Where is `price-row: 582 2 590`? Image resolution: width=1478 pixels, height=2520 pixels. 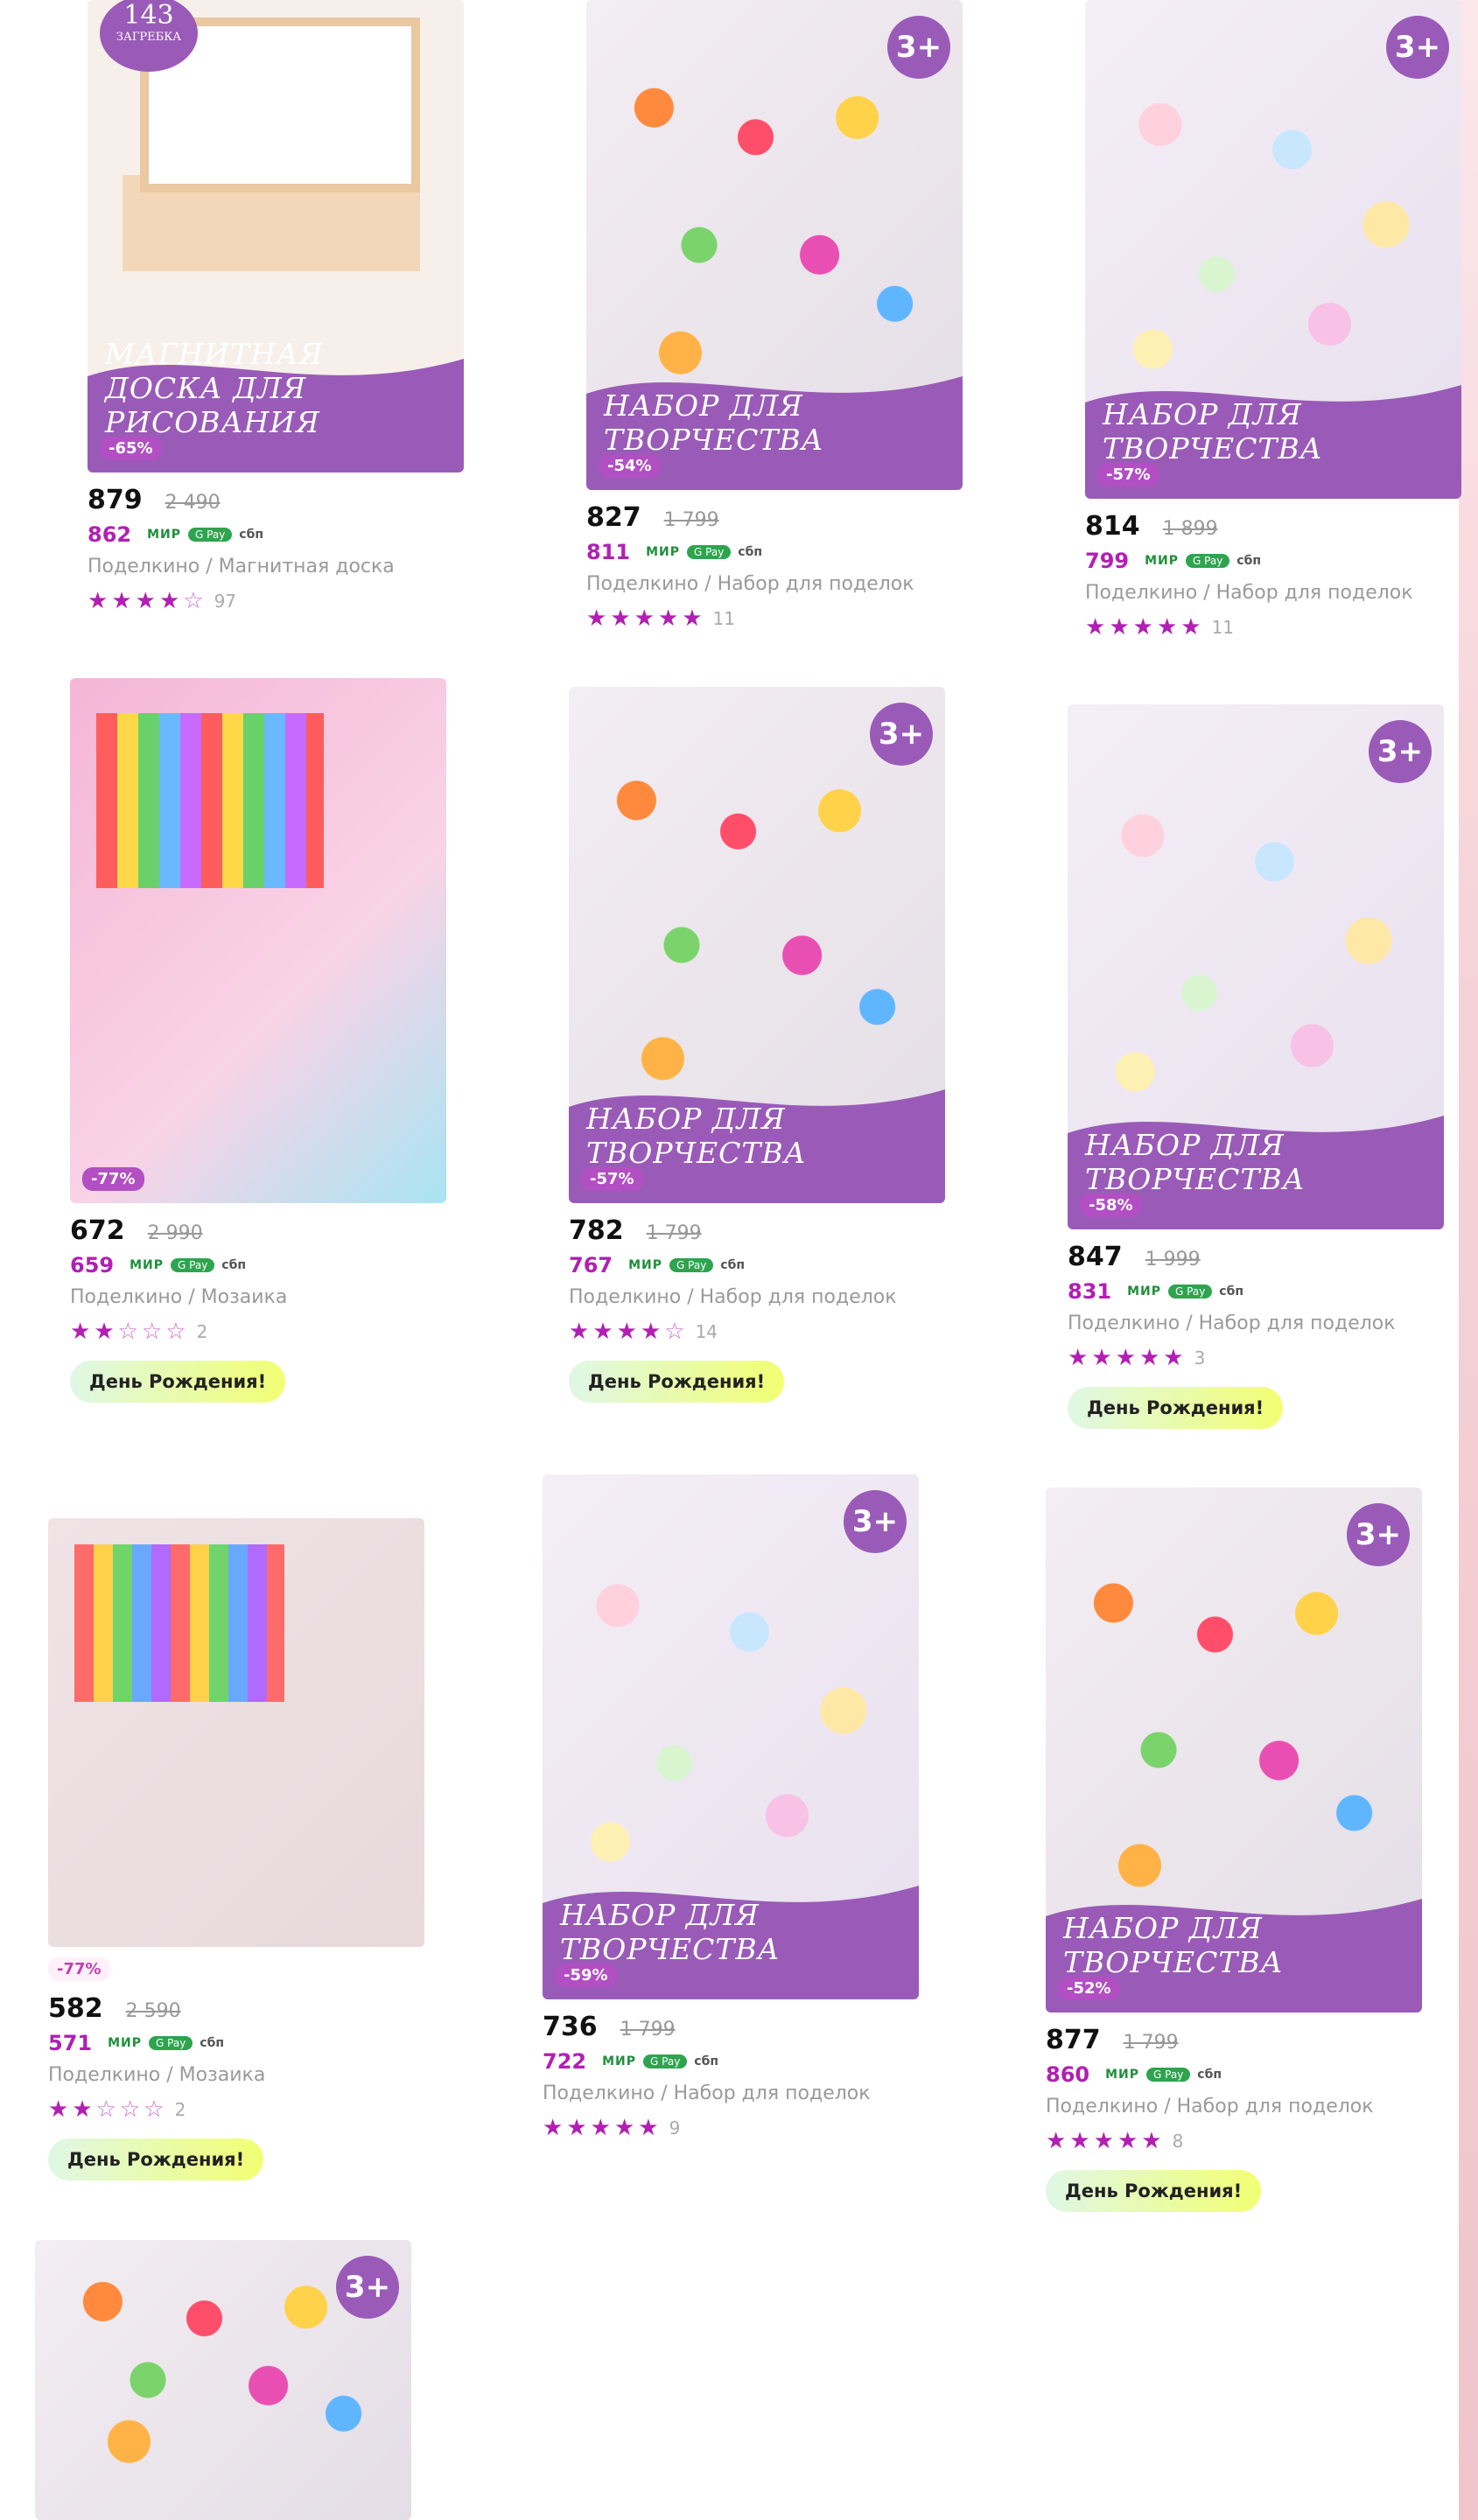 price-row: 582 2 590 is located at coordinates (245, 2008).